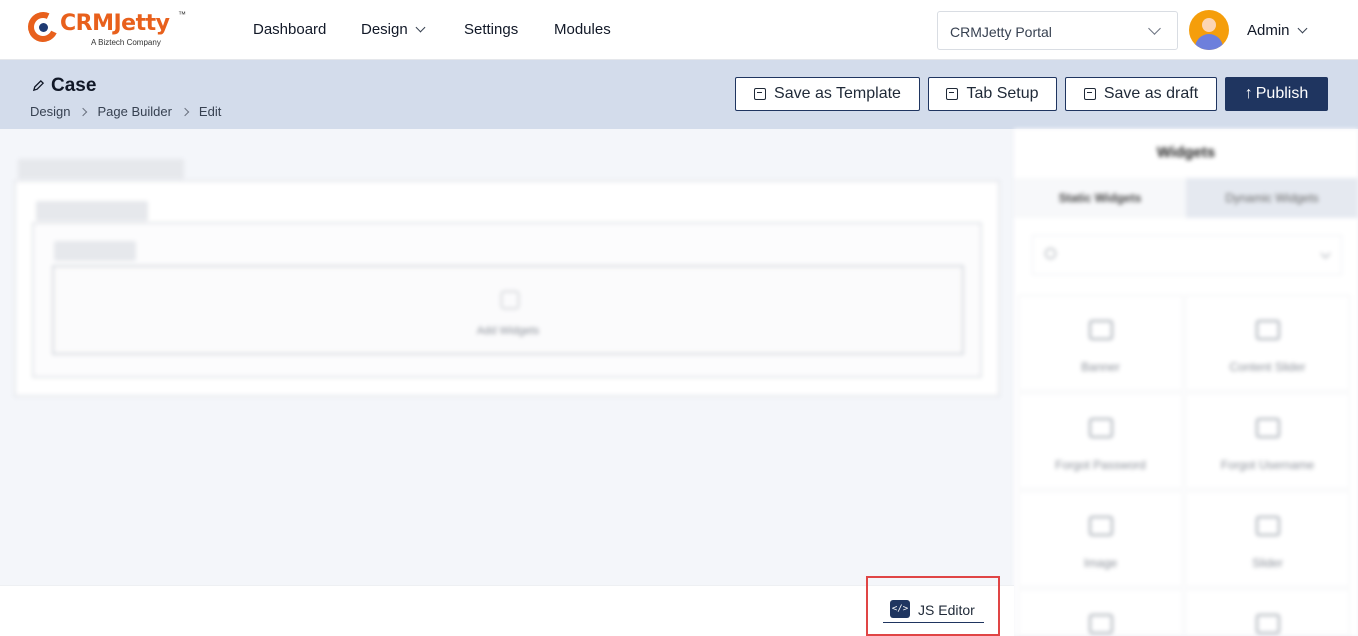 Image resolution: width=1358 pixels, height=636 pixels. I want to click on column-toolbar, so click(95, 251).